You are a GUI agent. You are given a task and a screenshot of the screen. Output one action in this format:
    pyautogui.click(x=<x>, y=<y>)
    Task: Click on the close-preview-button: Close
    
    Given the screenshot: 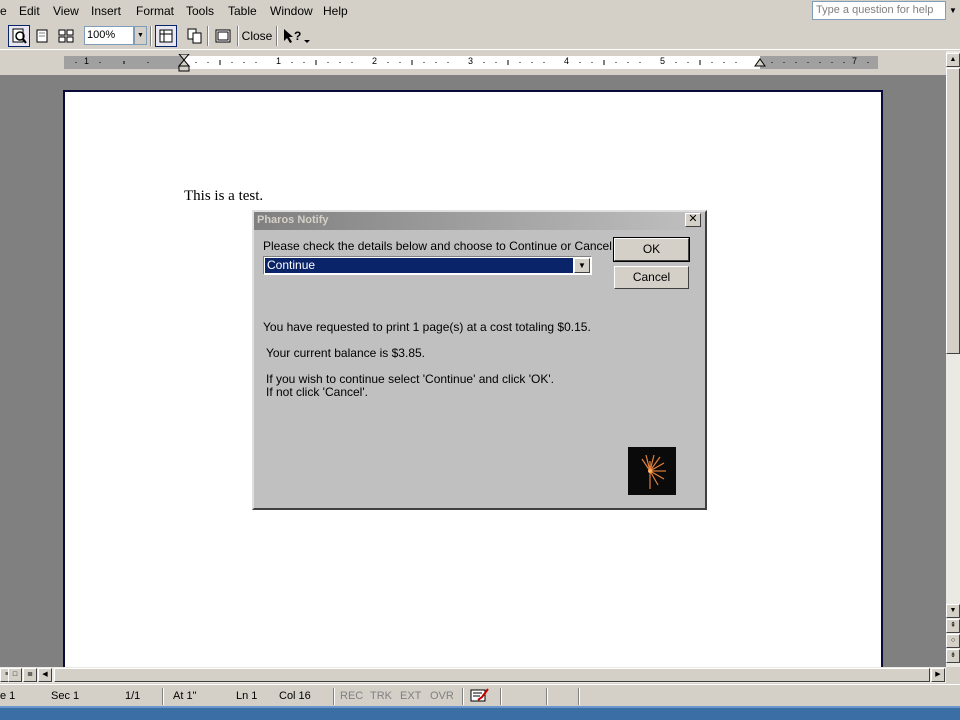 What is the action you would take?
    pyautogui.click(x=257, y=36)
    